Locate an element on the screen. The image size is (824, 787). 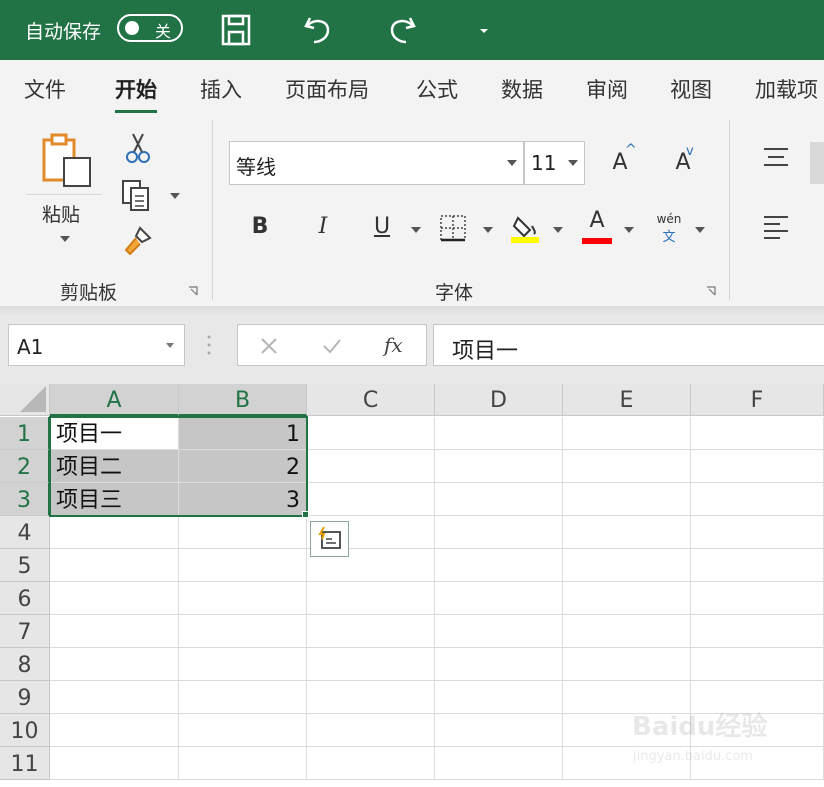
tab-formulas: 公式 is located at coordinates (437, 89).